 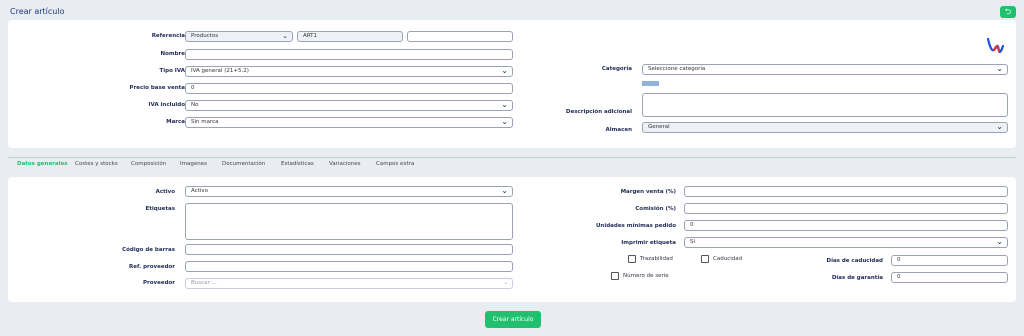 I want to click on dias-garantia-label: Días de garantía, so click(x=857, y=278).